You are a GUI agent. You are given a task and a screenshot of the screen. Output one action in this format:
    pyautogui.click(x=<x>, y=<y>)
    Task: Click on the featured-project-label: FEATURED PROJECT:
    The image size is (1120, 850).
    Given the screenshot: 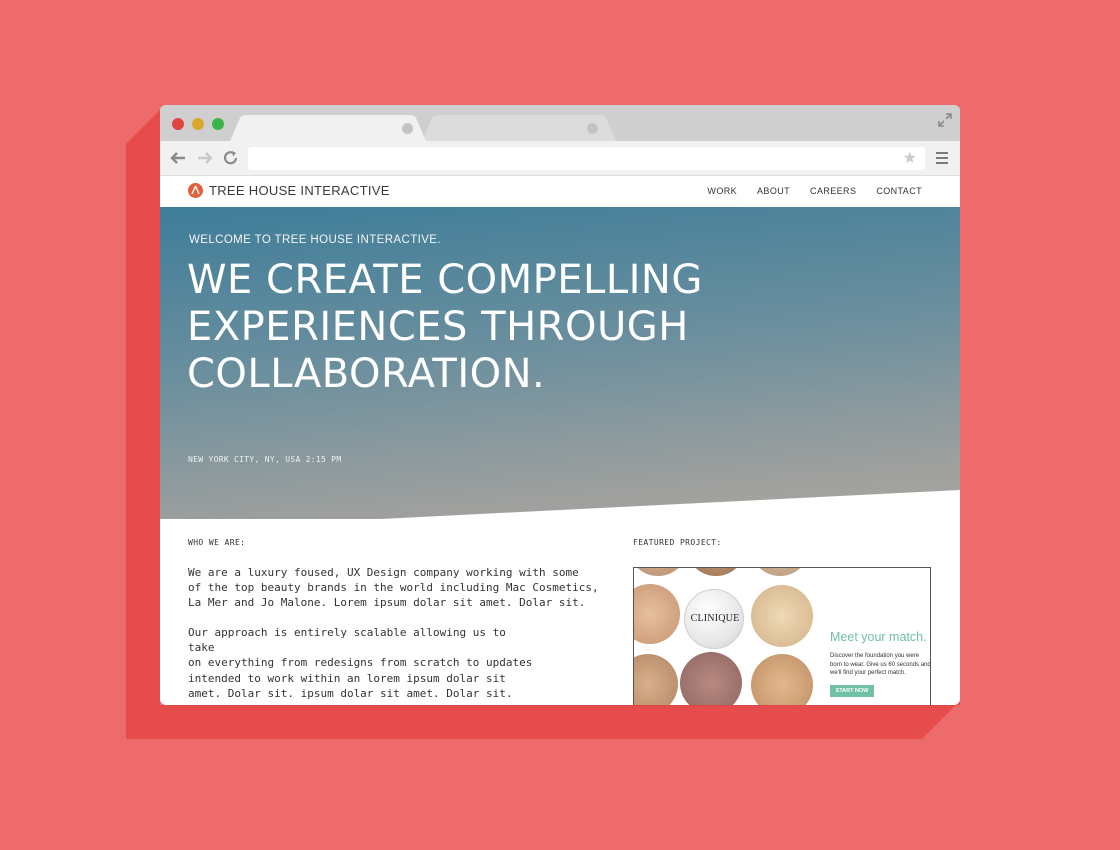 What is the action you would take?
    pyautogui.click(x=677, y=542)
    